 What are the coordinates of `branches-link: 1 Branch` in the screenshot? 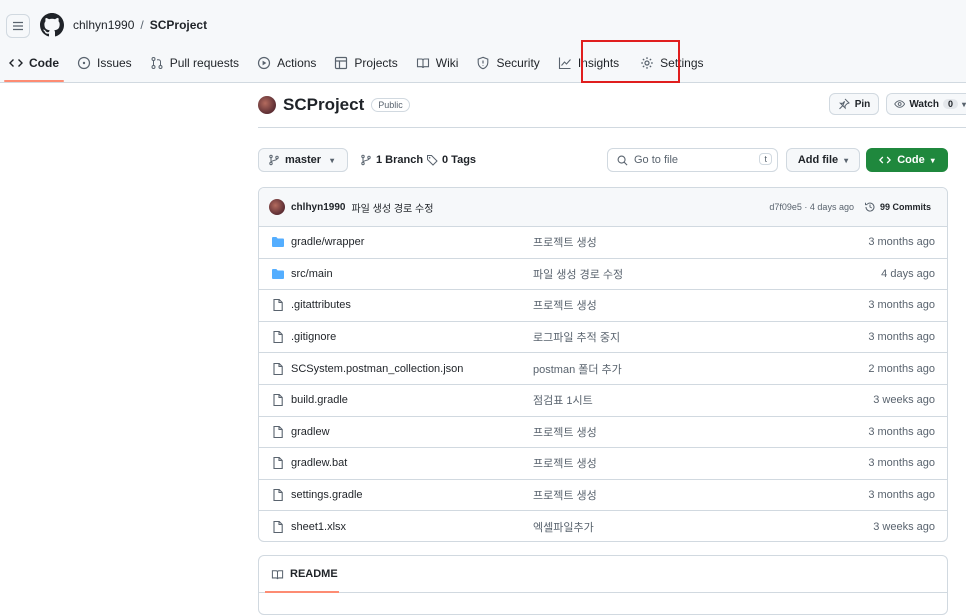 It's located at (391, 160).